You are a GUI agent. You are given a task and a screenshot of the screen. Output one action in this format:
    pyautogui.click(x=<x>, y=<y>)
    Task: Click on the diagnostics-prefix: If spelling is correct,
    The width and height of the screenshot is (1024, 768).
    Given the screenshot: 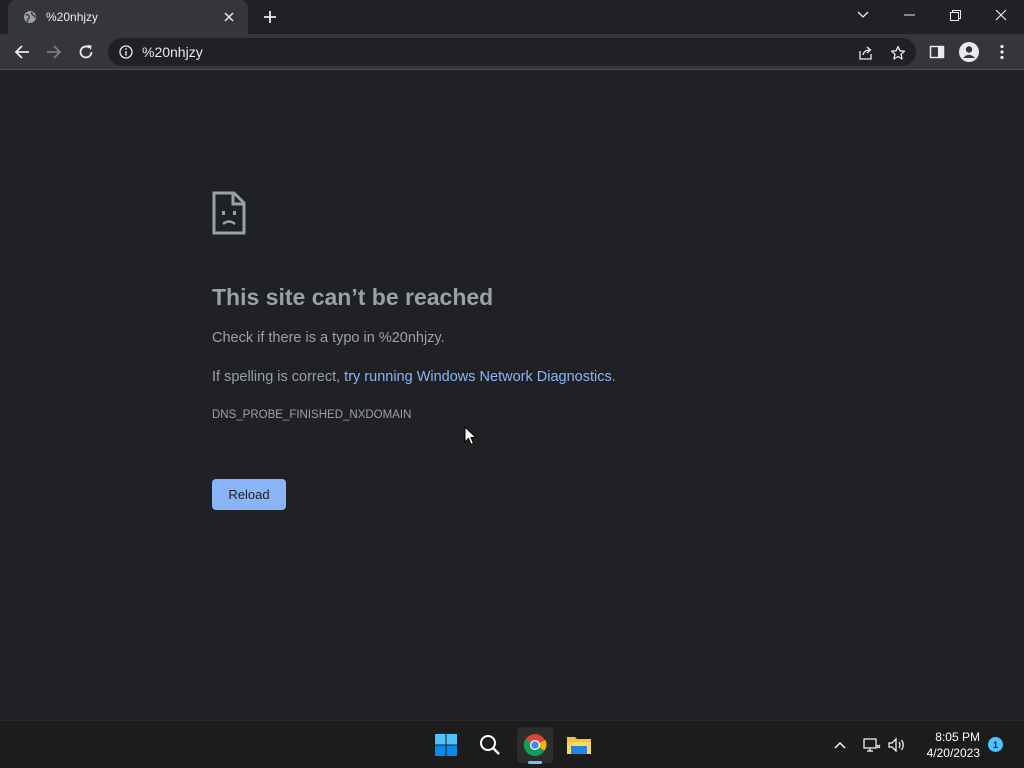 What is the action you would take?
    pyautogui.click(x=278, y=377)
    